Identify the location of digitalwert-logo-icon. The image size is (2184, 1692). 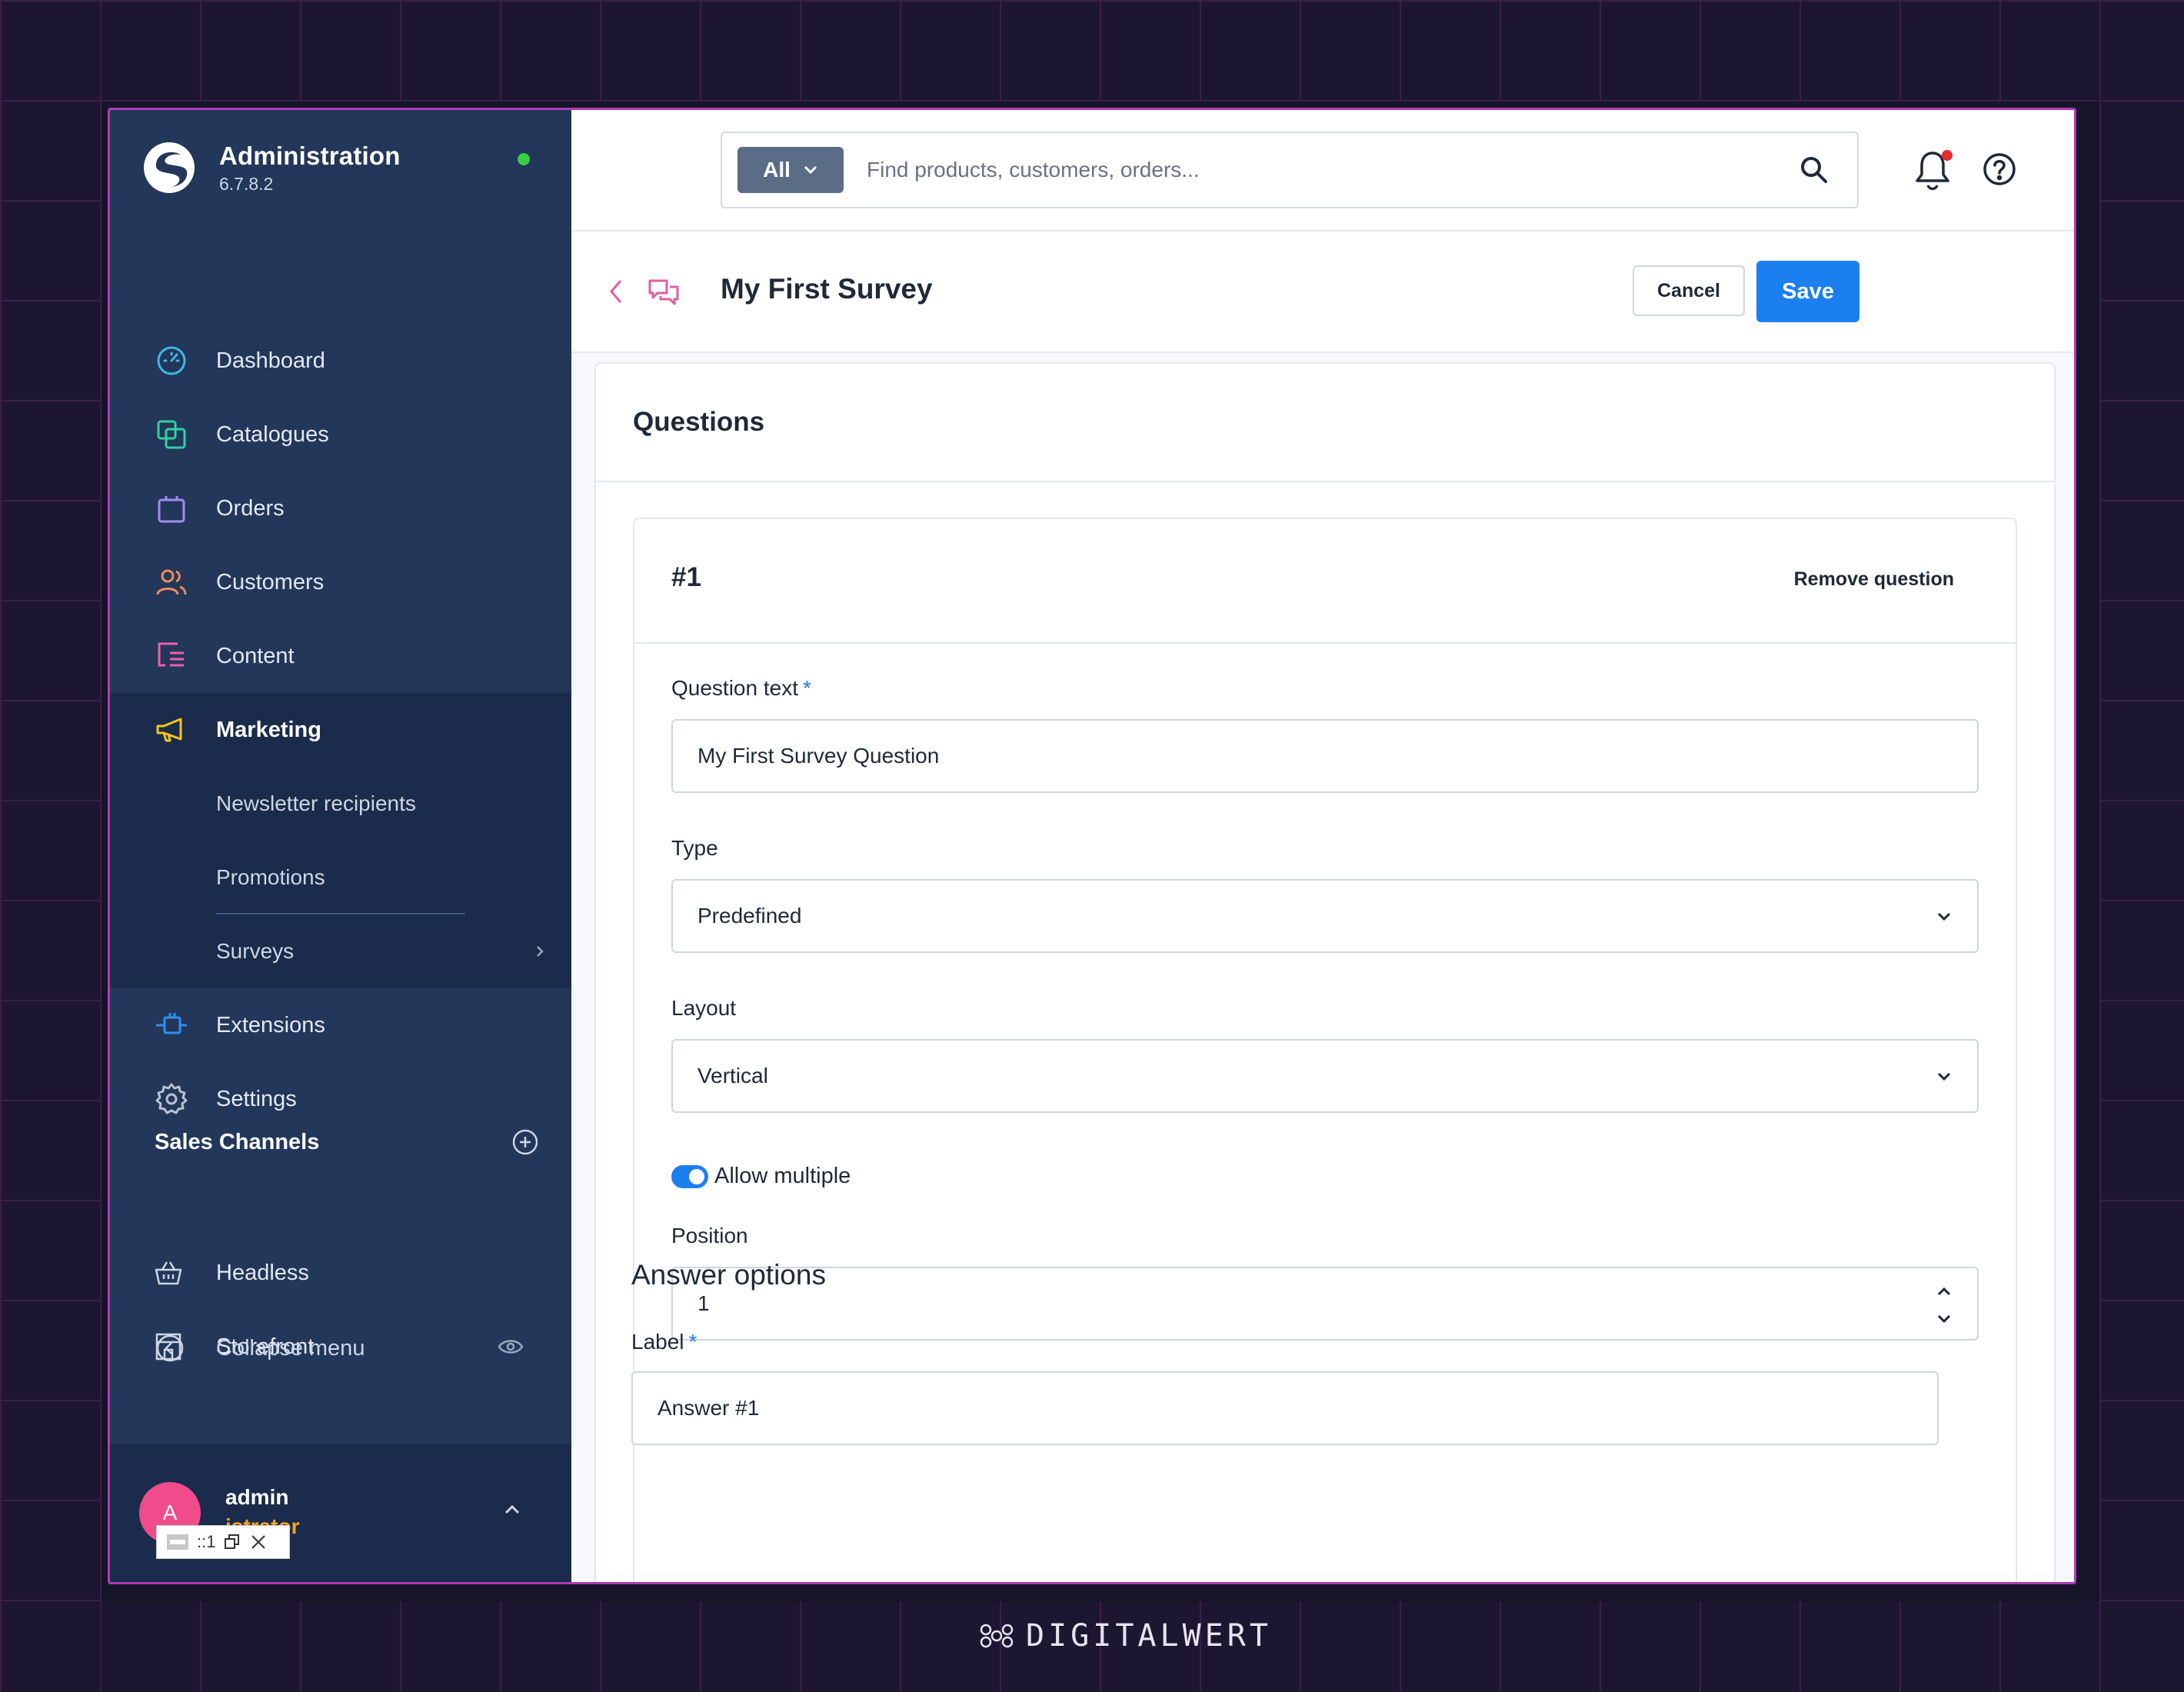
(997, 1636).